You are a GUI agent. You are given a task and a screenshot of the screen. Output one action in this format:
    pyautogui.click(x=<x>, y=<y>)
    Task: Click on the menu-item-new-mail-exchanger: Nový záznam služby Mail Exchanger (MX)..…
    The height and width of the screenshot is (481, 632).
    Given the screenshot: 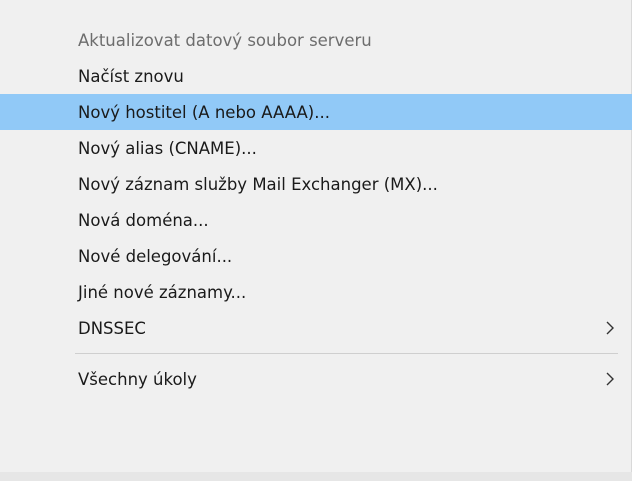 What is the action you would take?
    pyautogui.click(x=316, y=184)
    